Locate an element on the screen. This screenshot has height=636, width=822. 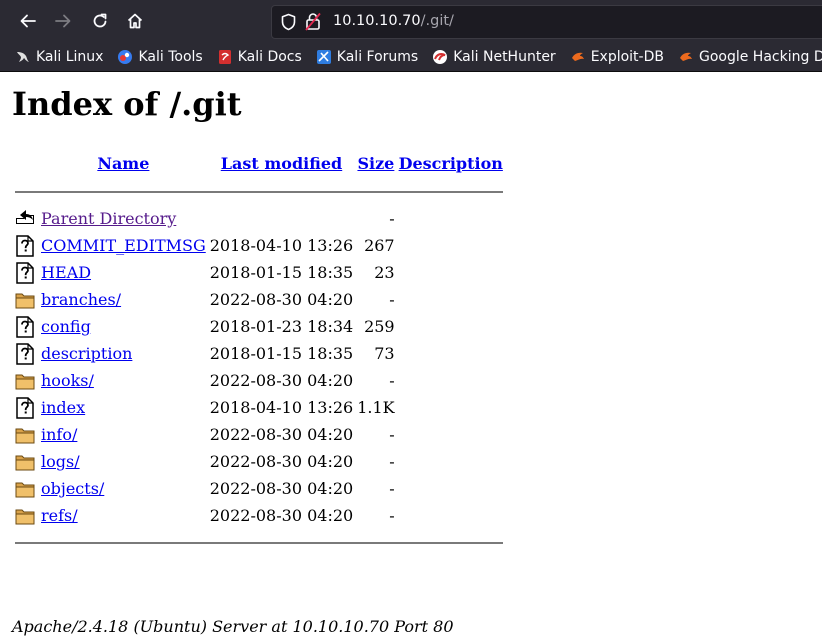
sort-by-description-link: Description is located at coordinates (451, 163).